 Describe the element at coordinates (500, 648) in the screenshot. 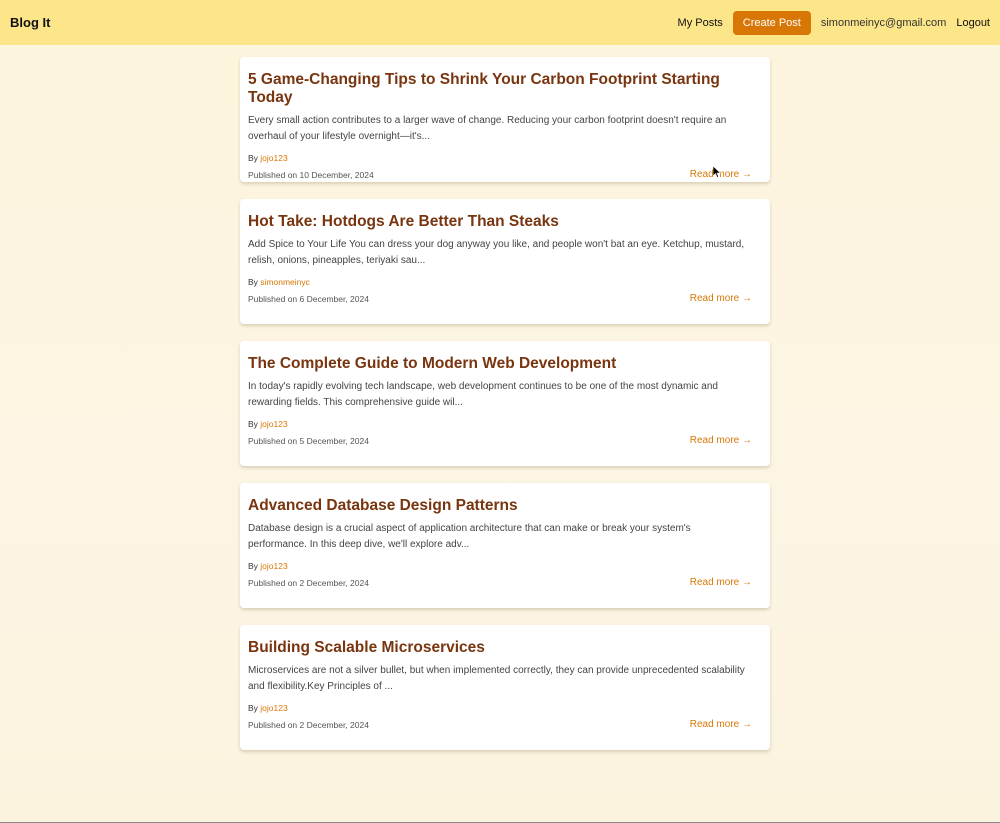

I see `post-title: Building Scalable Microservices` at that location.